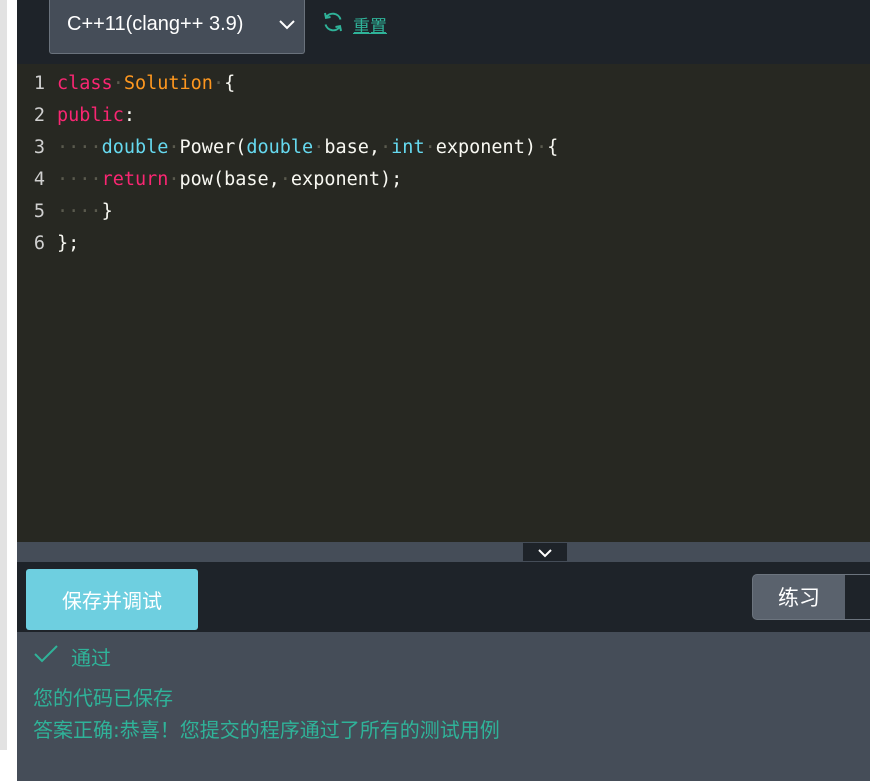 The width and height of the screenshot is (870, 781). I want to click on editor-toolbar: C++11(clang++ 3.9) 重置, so click(443, 32).